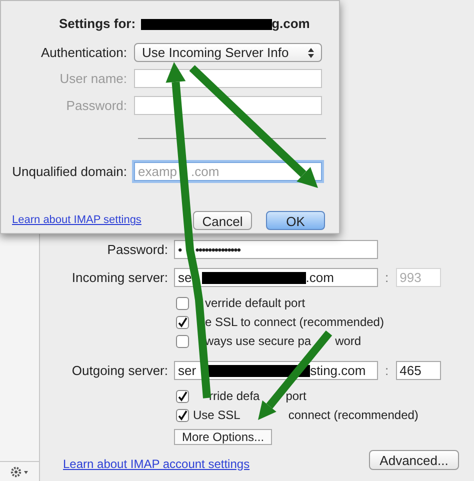 This screenshot has width=474, height=481. Describe the element at coordinates (418, 370) in the screenshot. I see `port-field: 465` at that location.